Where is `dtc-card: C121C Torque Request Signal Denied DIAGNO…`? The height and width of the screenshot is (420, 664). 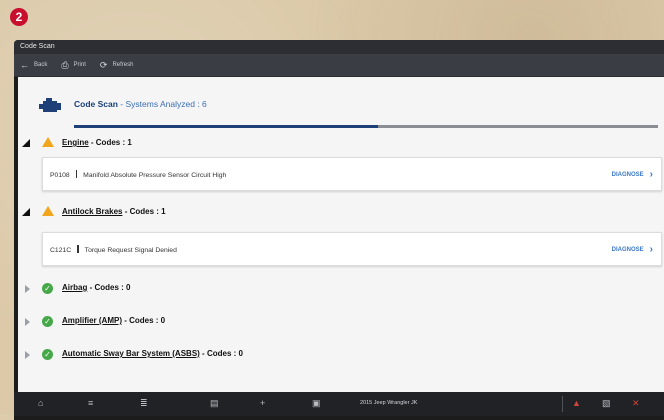 dtc-card: C121C Torque Request Signal Denied DIAGNO… is located at coordinates (352, 249).